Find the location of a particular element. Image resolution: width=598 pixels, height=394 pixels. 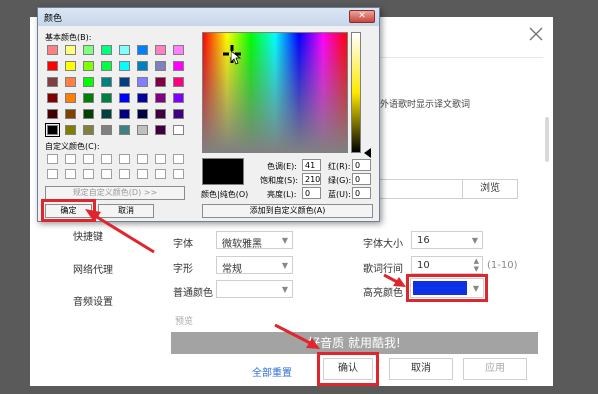

arrow-to-ok-icon is located at coordinates (123, 233).